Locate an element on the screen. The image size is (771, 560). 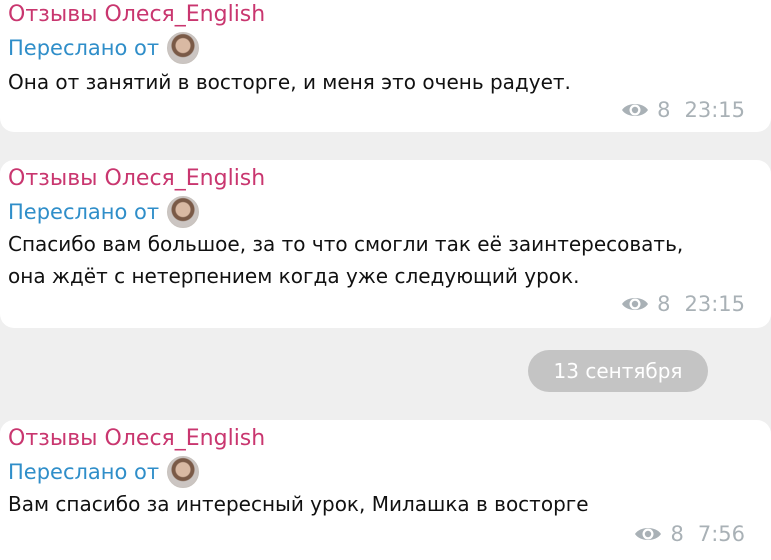
message-meta: 8 7:56 is located at coordinates (689, 534).